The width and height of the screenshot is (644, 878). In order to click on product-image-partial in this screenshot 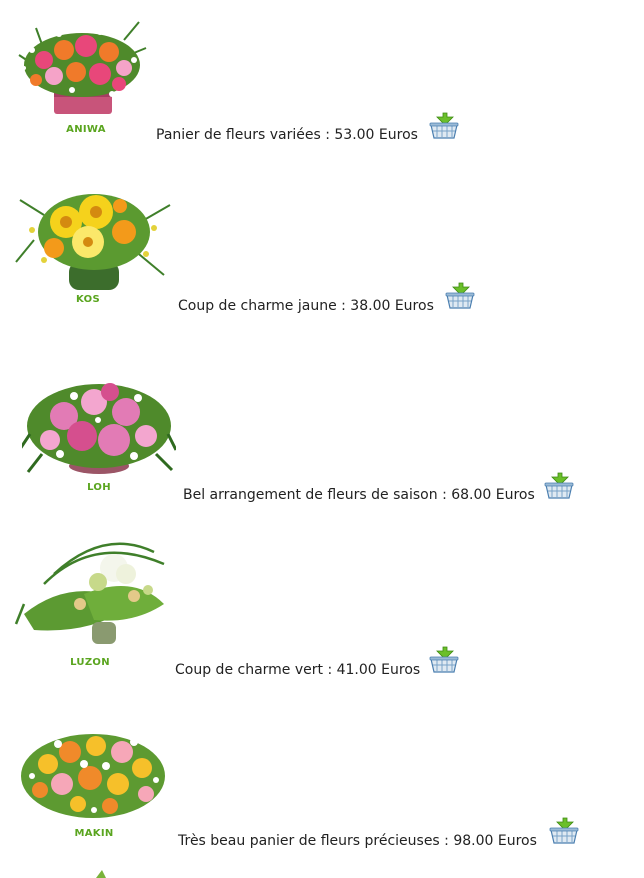, I will do `click(100, 873)`.